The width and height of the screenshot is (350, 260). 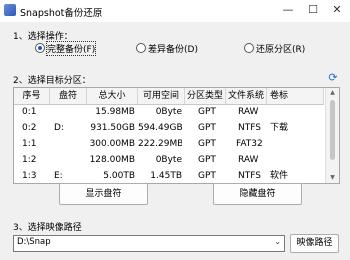 I want to click on cell-drive: E:, so click(x=58, y=176).